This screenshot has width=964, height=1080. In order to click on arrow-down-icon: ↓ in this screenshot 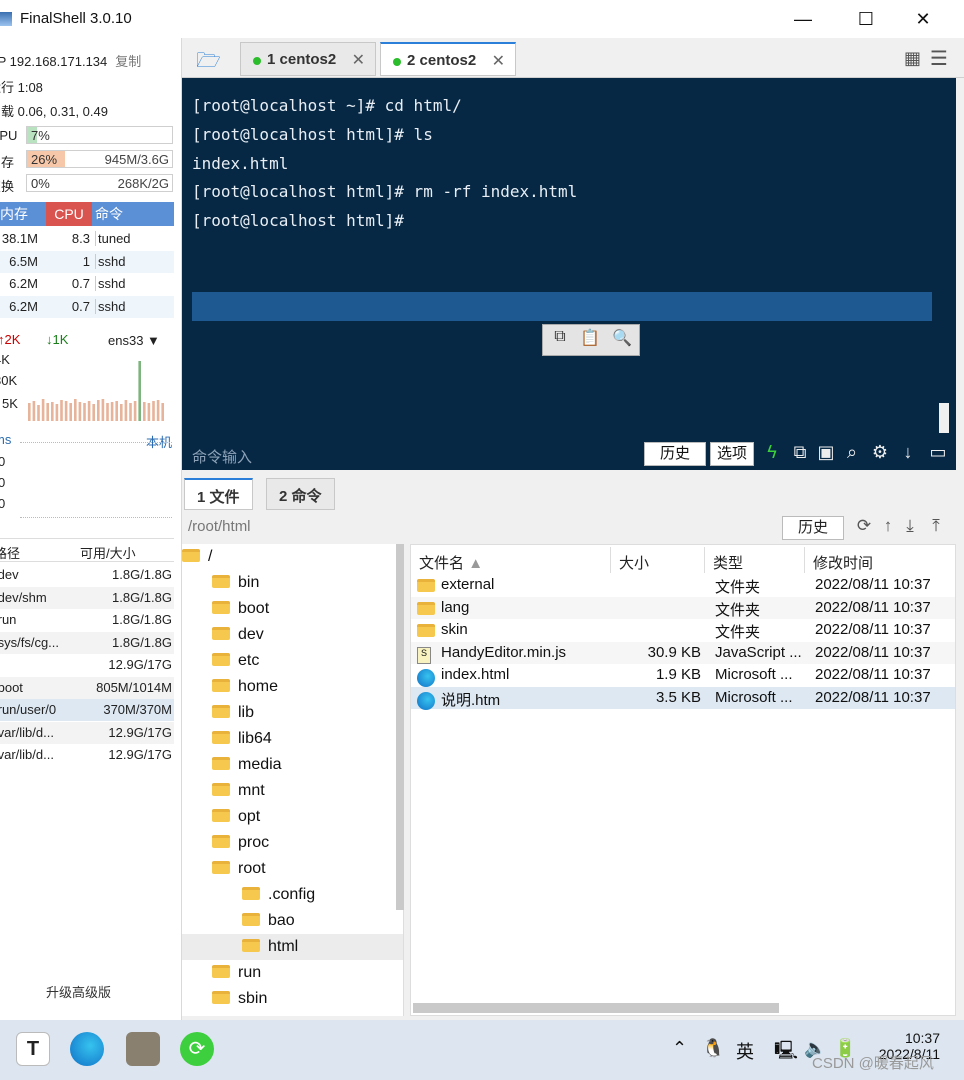, I will do `click(908, 452)`.